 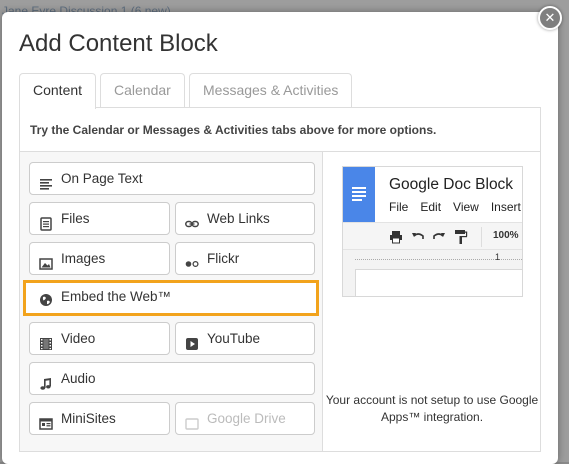 What do you see at coordinates (99, 218) in the screenshot?
I see `files-button: Files` at bounding box center [99, 218].